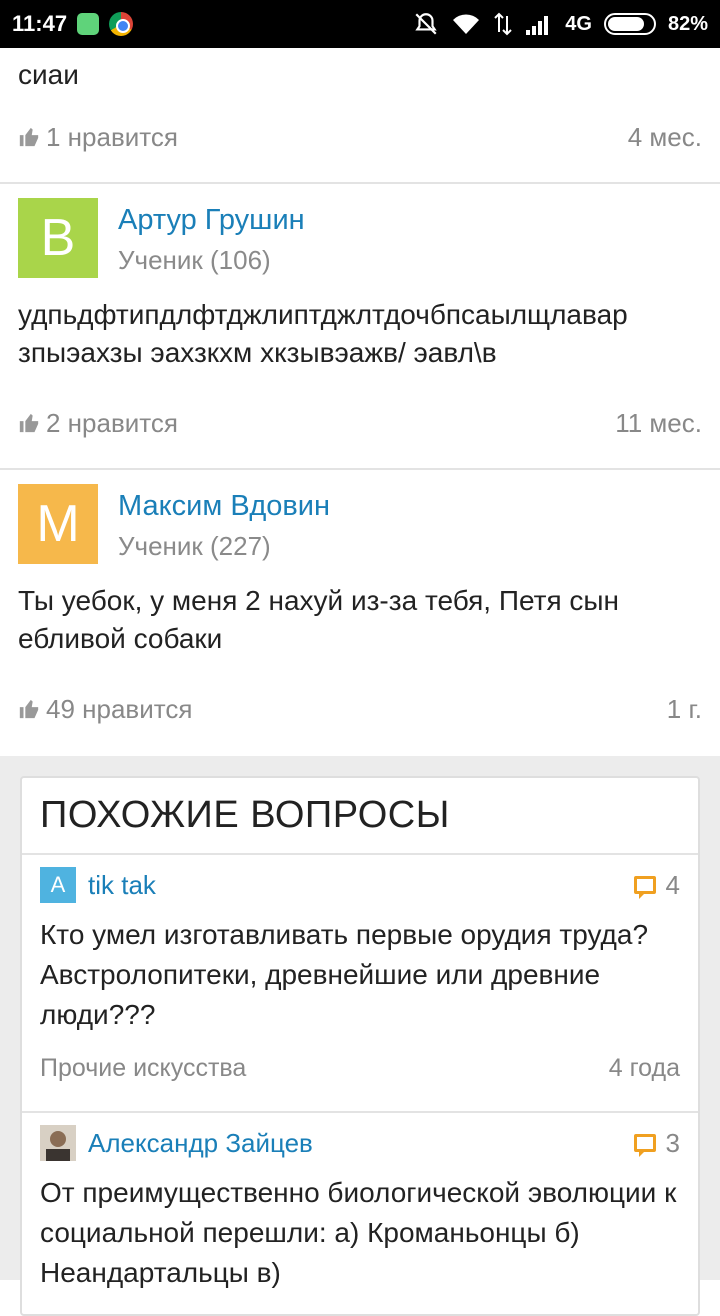 The height and width of the screenshot is (1316, 720). Describe the element at coordinates (360, 71) in the screenshot. I see `answer-text: сиаи` at that location.